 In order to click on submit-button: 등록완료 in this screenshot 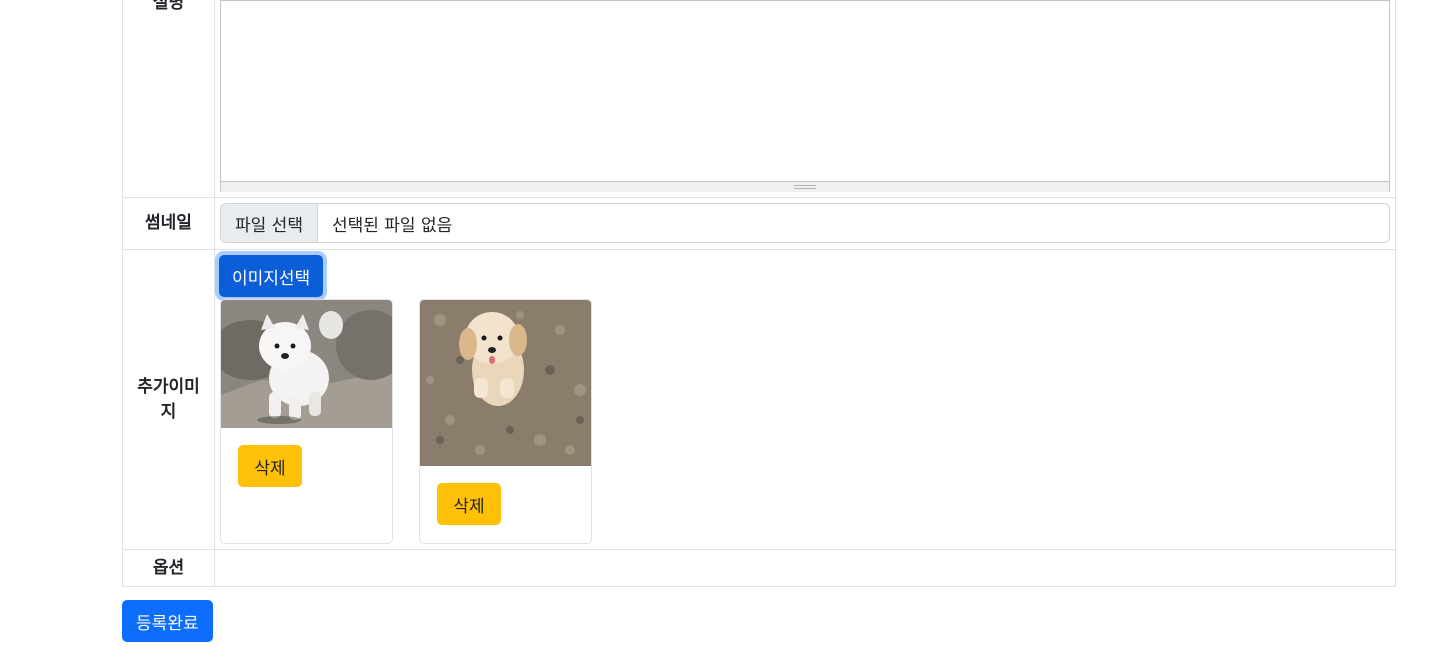, I will do `click(167, 621)`.